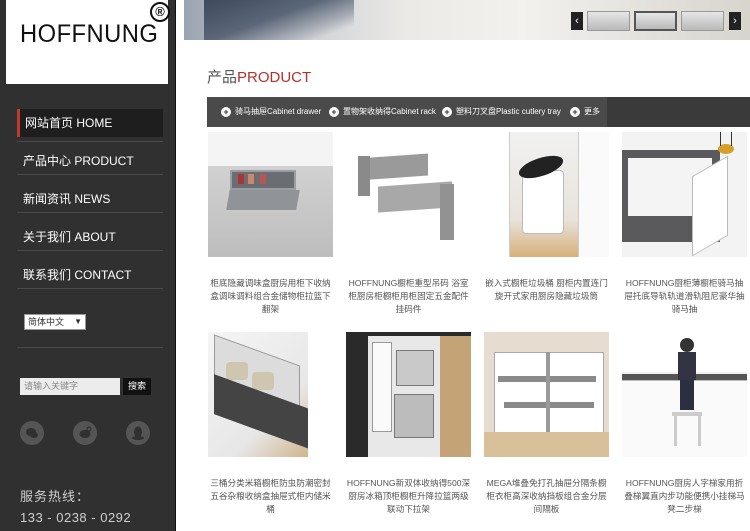 The image size is (750, 531). What do you see at coordinates (137, 386) in the screenshot?
I see `search-button: 搜索` at bounding box center [137, 386].